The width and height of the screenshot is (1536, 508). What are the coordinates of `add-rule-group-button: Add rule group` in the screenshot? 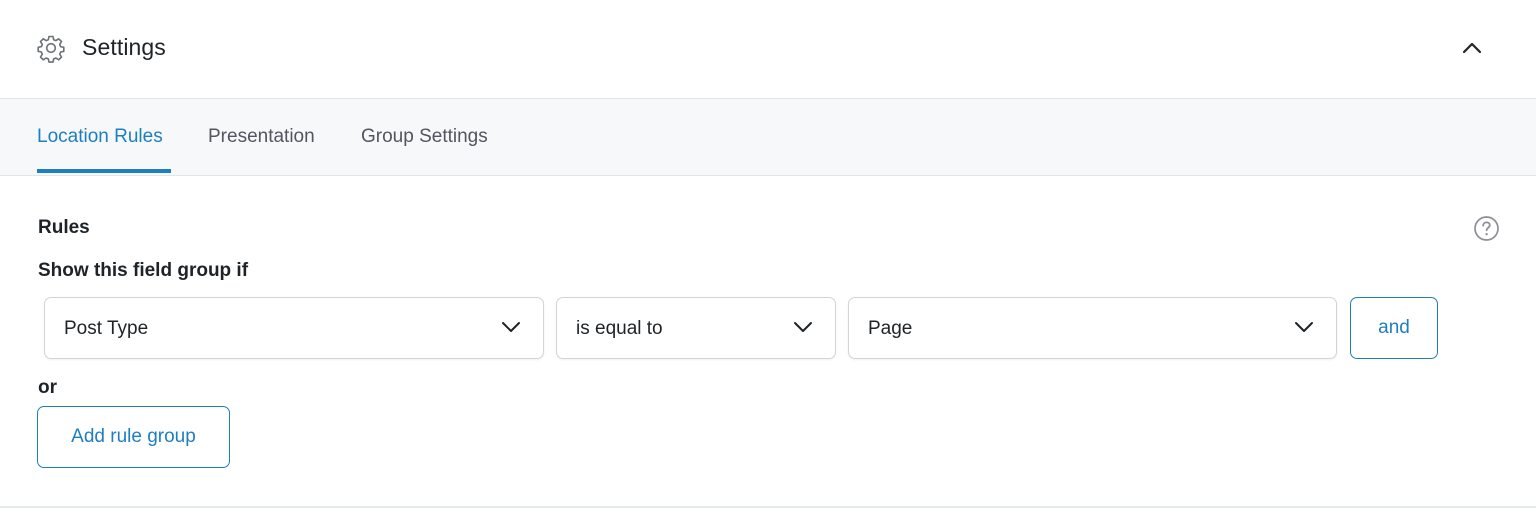 It's located at (133, 437).